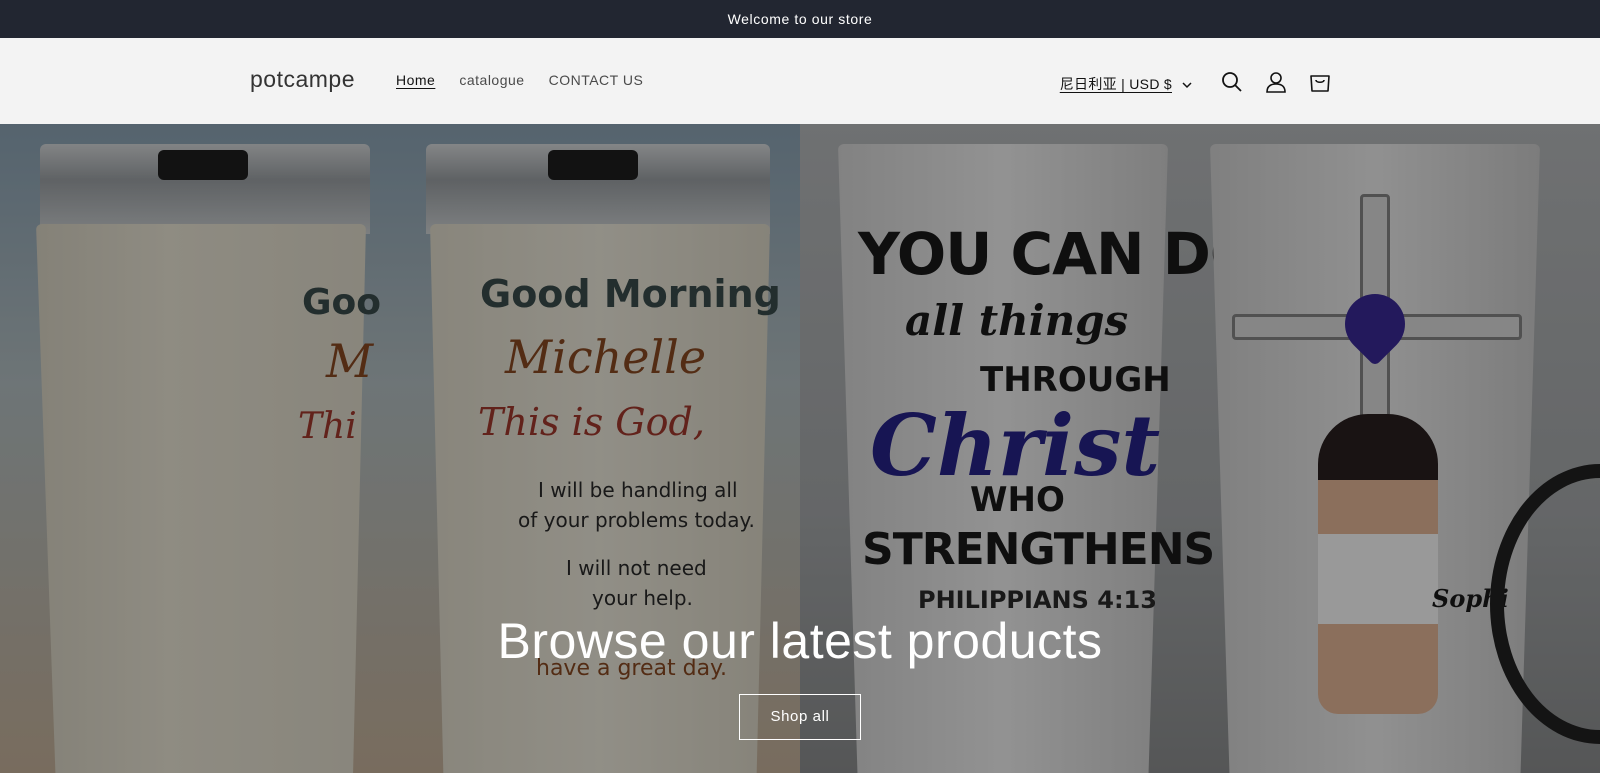  I want to click on announcement-text: Welcome to our store, so click(800, 19).